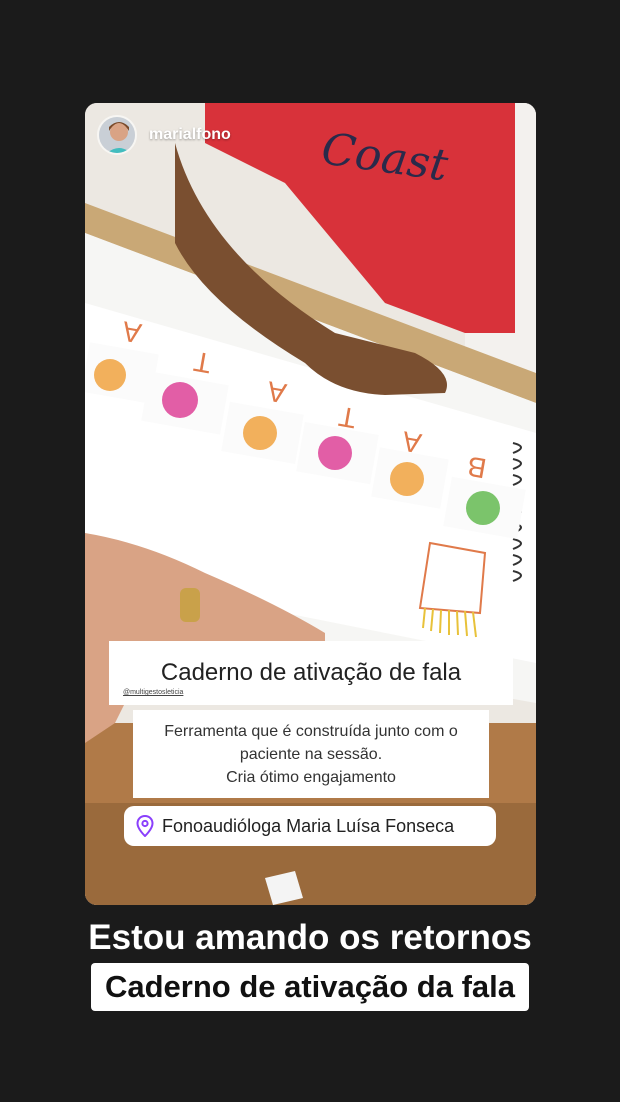  What do you see at coordinates (153, 692) in the screenshot?
I see `credit-text: @multigestosleticia` at bounding box center [153, 692].